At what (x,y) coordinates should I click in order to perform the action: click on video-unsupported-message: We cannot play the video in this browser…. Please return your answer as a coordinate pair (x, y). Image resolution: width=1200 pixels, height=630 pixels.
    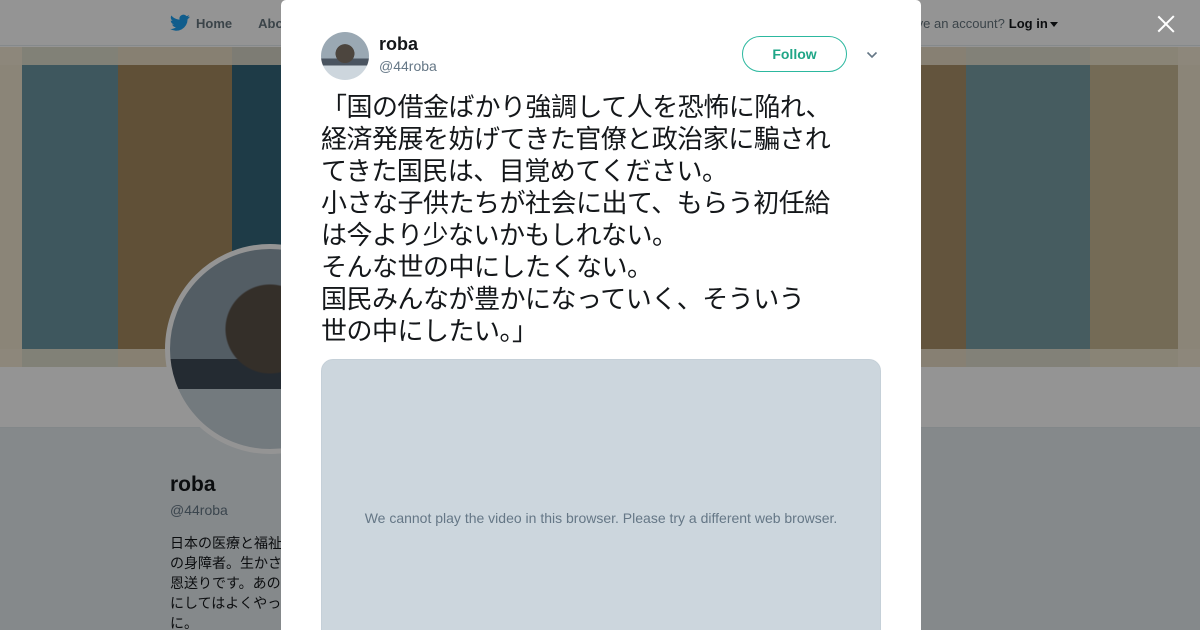
    Looking at the image, I should click on (601, 518).